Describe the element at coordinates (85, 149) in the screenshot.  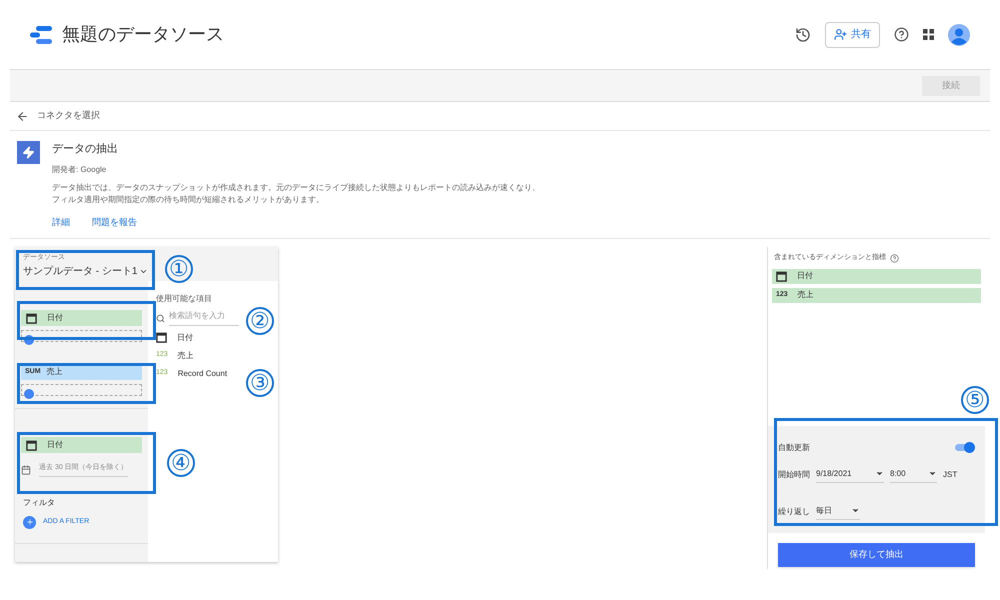
I see `connector-name: データの抽出` at that location.